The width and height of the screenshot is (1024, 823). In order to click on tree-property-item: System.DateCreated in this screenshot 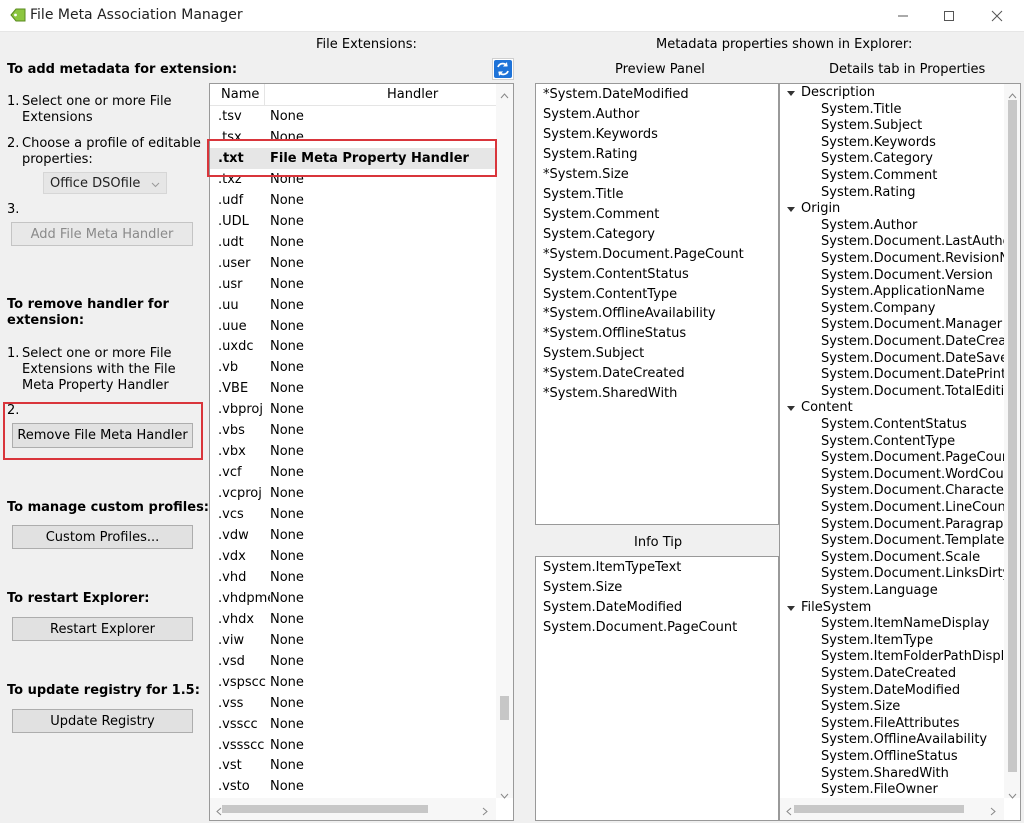, I will do `click(888, 673)`.